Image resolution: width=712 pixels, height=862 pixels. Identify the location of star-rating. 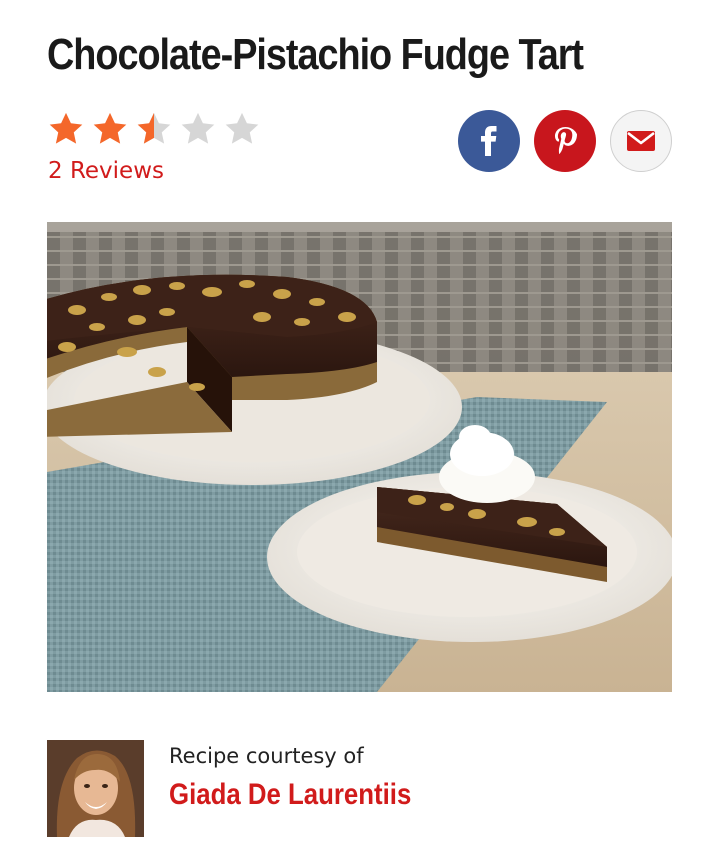
(154, 129).